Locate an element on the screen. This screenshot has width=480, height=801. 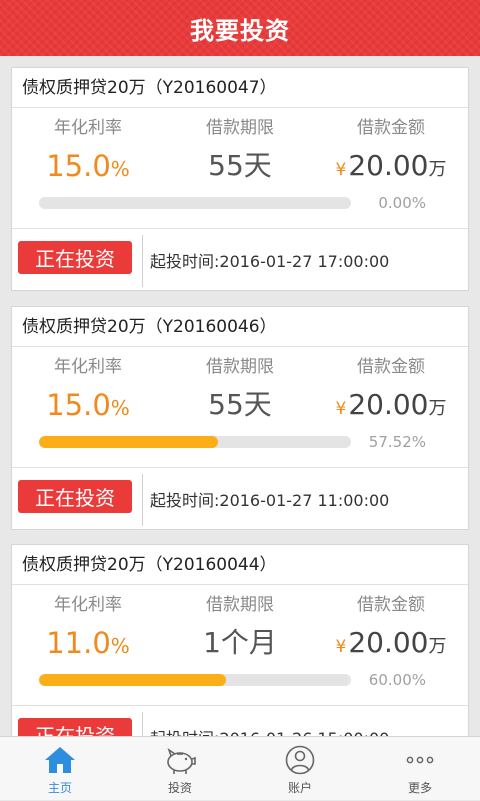
loan-stats: 年化利率 15.0% 借款期限 55天 借款金额 ¥20.00万 57.52% is located at coordinates (240, 407).